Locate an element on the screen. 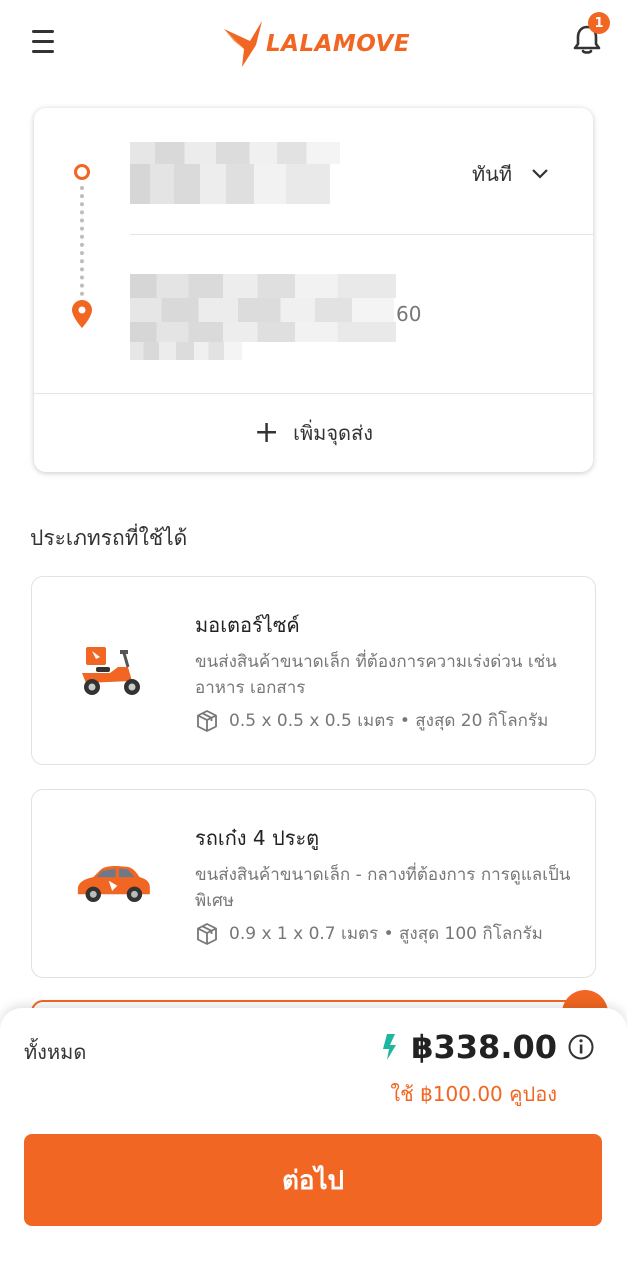 This screenshot has width=627, height=1268. plus-icon: + is located at coordinates (266, 432).